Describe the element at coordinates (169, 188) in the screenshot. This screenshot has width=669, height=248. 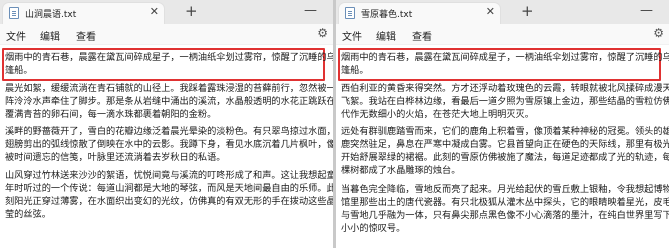
I see `text-line: 年时听过的一个传说：每道山涧都是大地的琴弦，而风是天地间最自由的乐师。此` at that location.